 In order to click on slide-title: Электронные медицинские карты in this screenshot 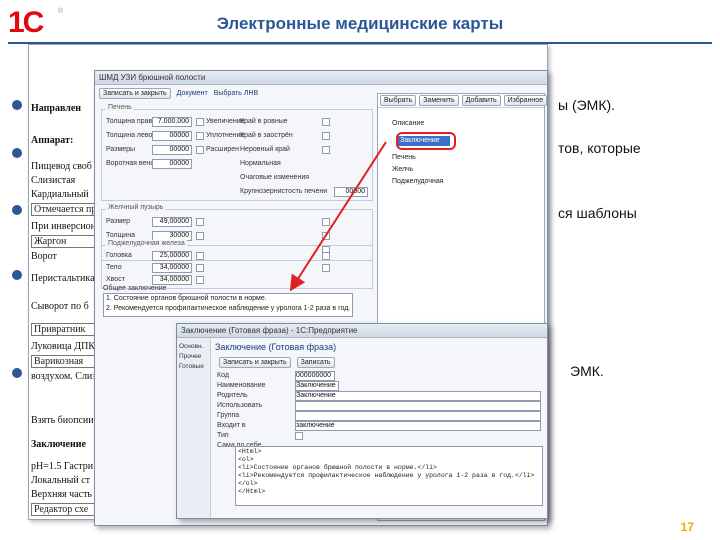, I will do `click(360, 23)`.